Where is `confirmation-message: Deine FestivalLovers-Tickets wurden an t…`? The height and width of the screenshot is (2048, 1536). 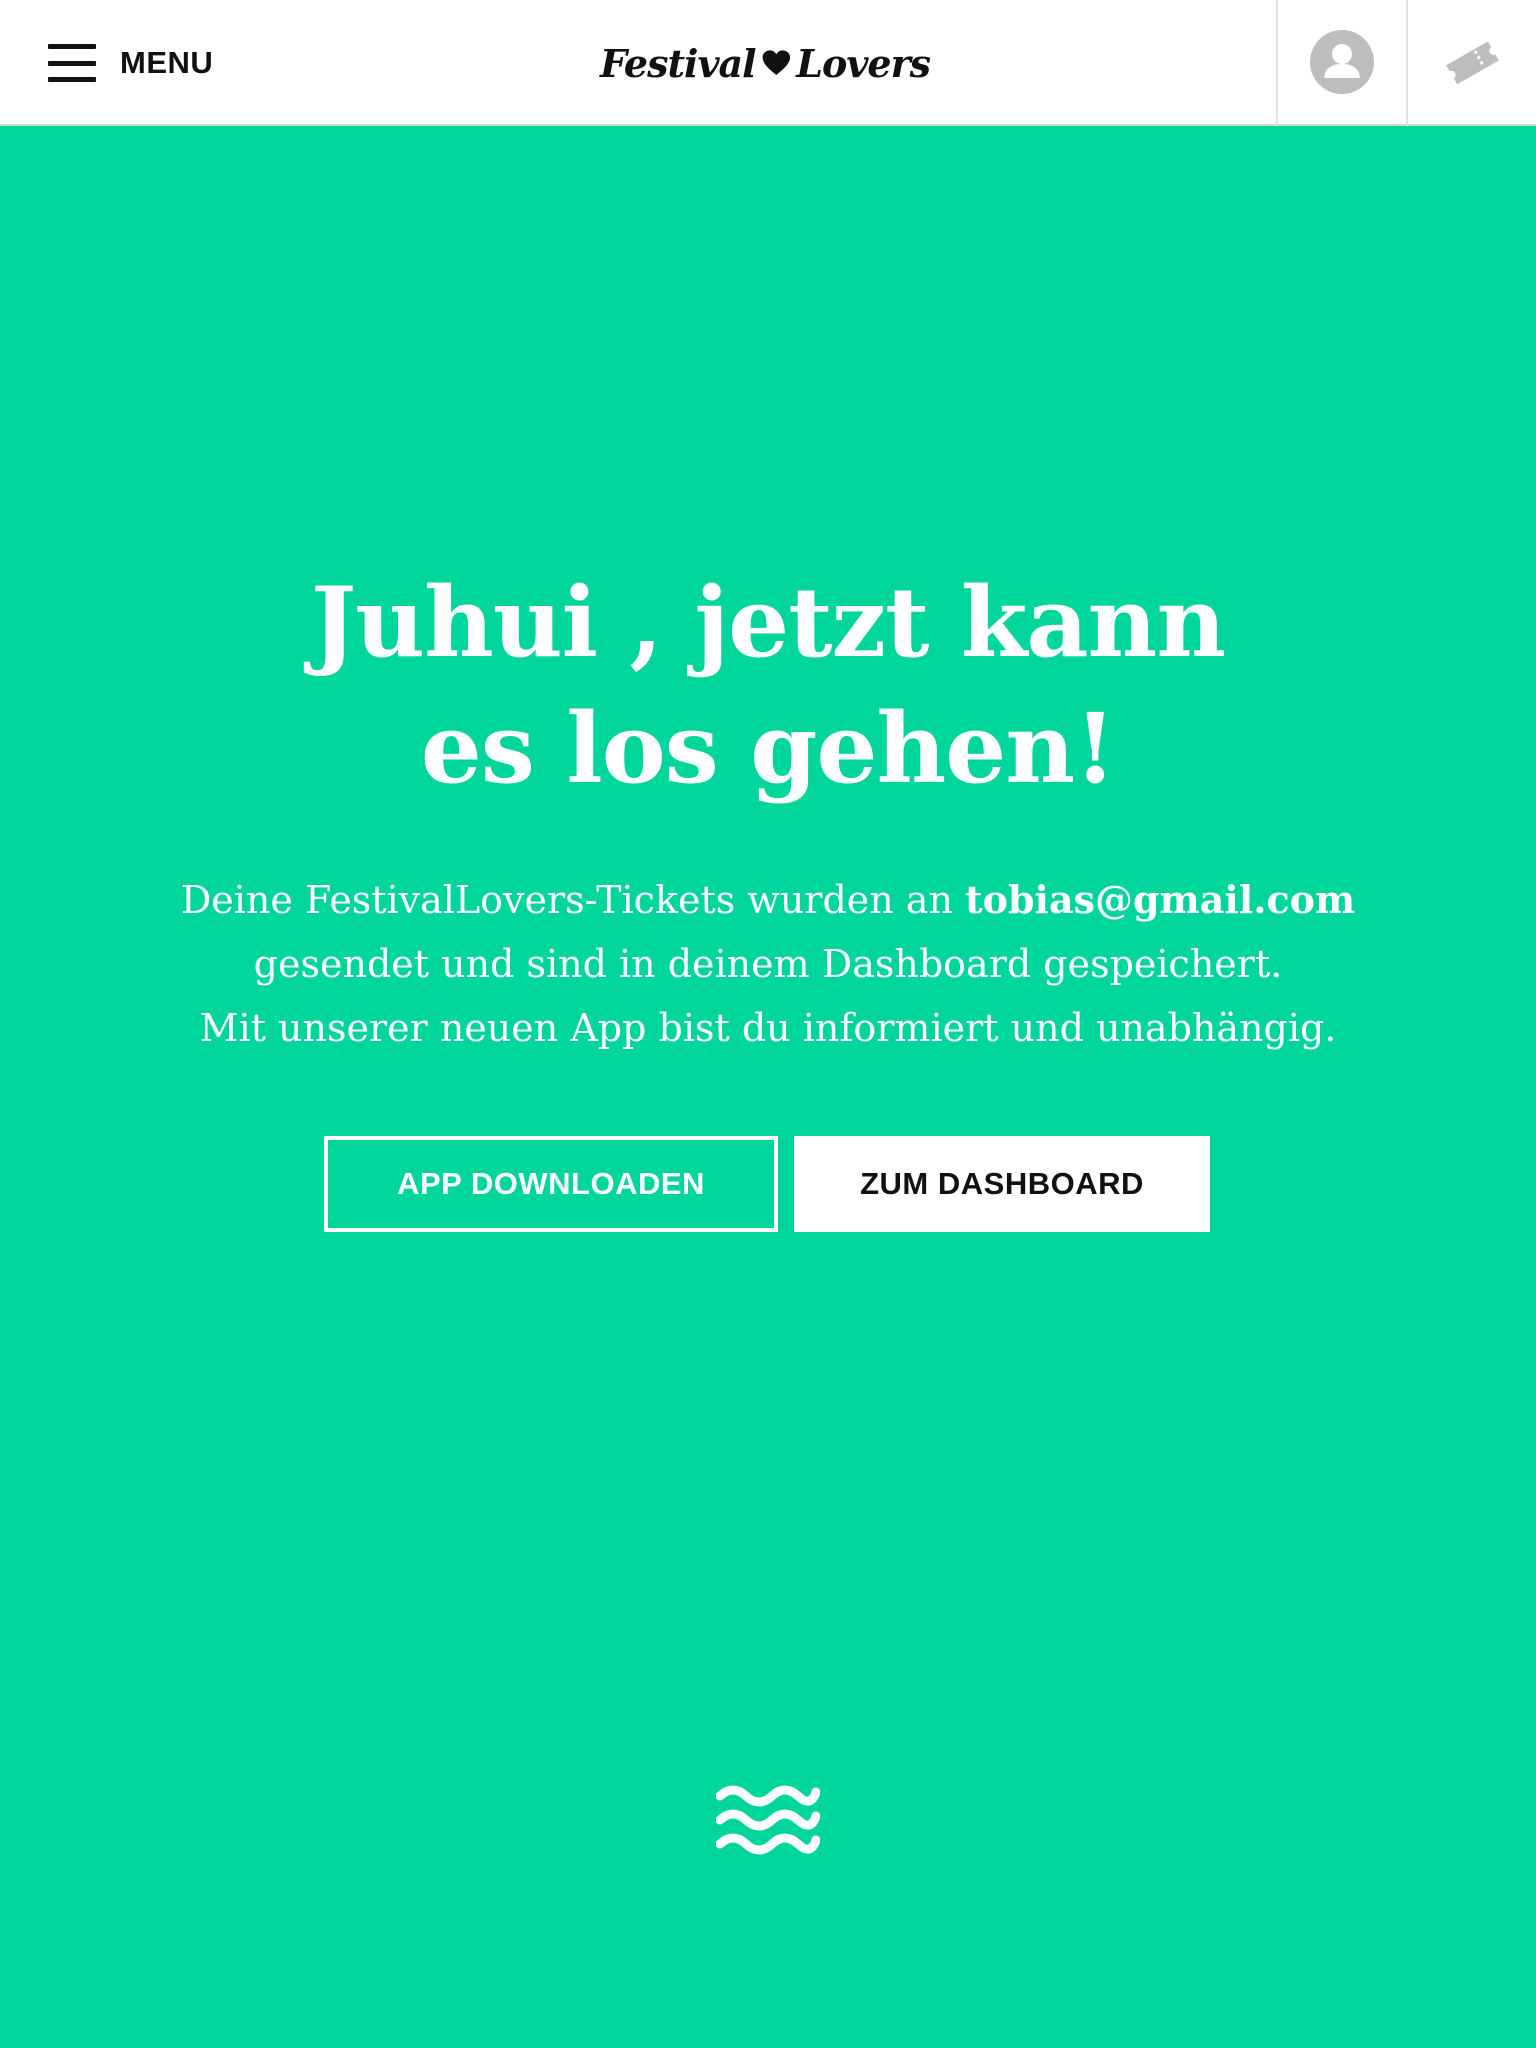
confirmation-message: Deine FestivalLovers-Tickets wurden an t… is located at coordinates (768, 964).